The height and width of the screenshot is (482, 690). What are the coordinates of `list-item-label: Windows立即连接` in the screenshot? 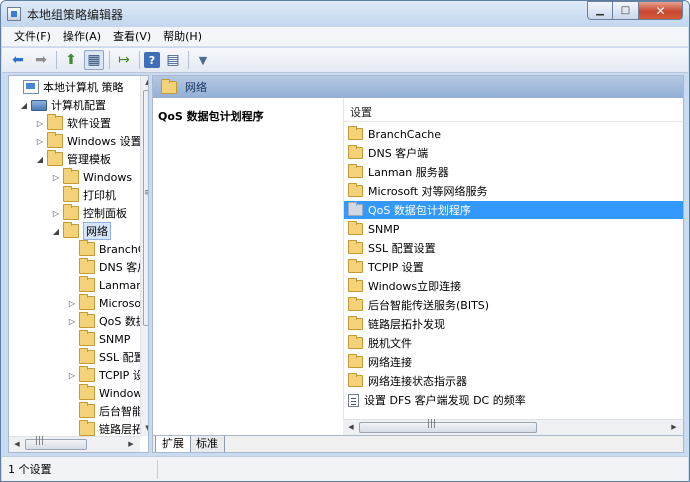 It's located at (415, 286).